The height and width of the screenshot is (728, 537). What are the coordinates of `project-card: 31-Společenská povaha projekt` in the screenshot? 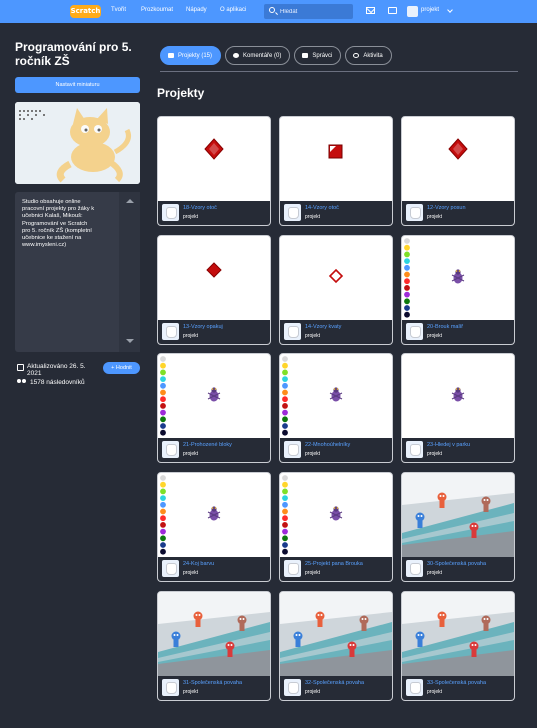 It's located at (214, 646).